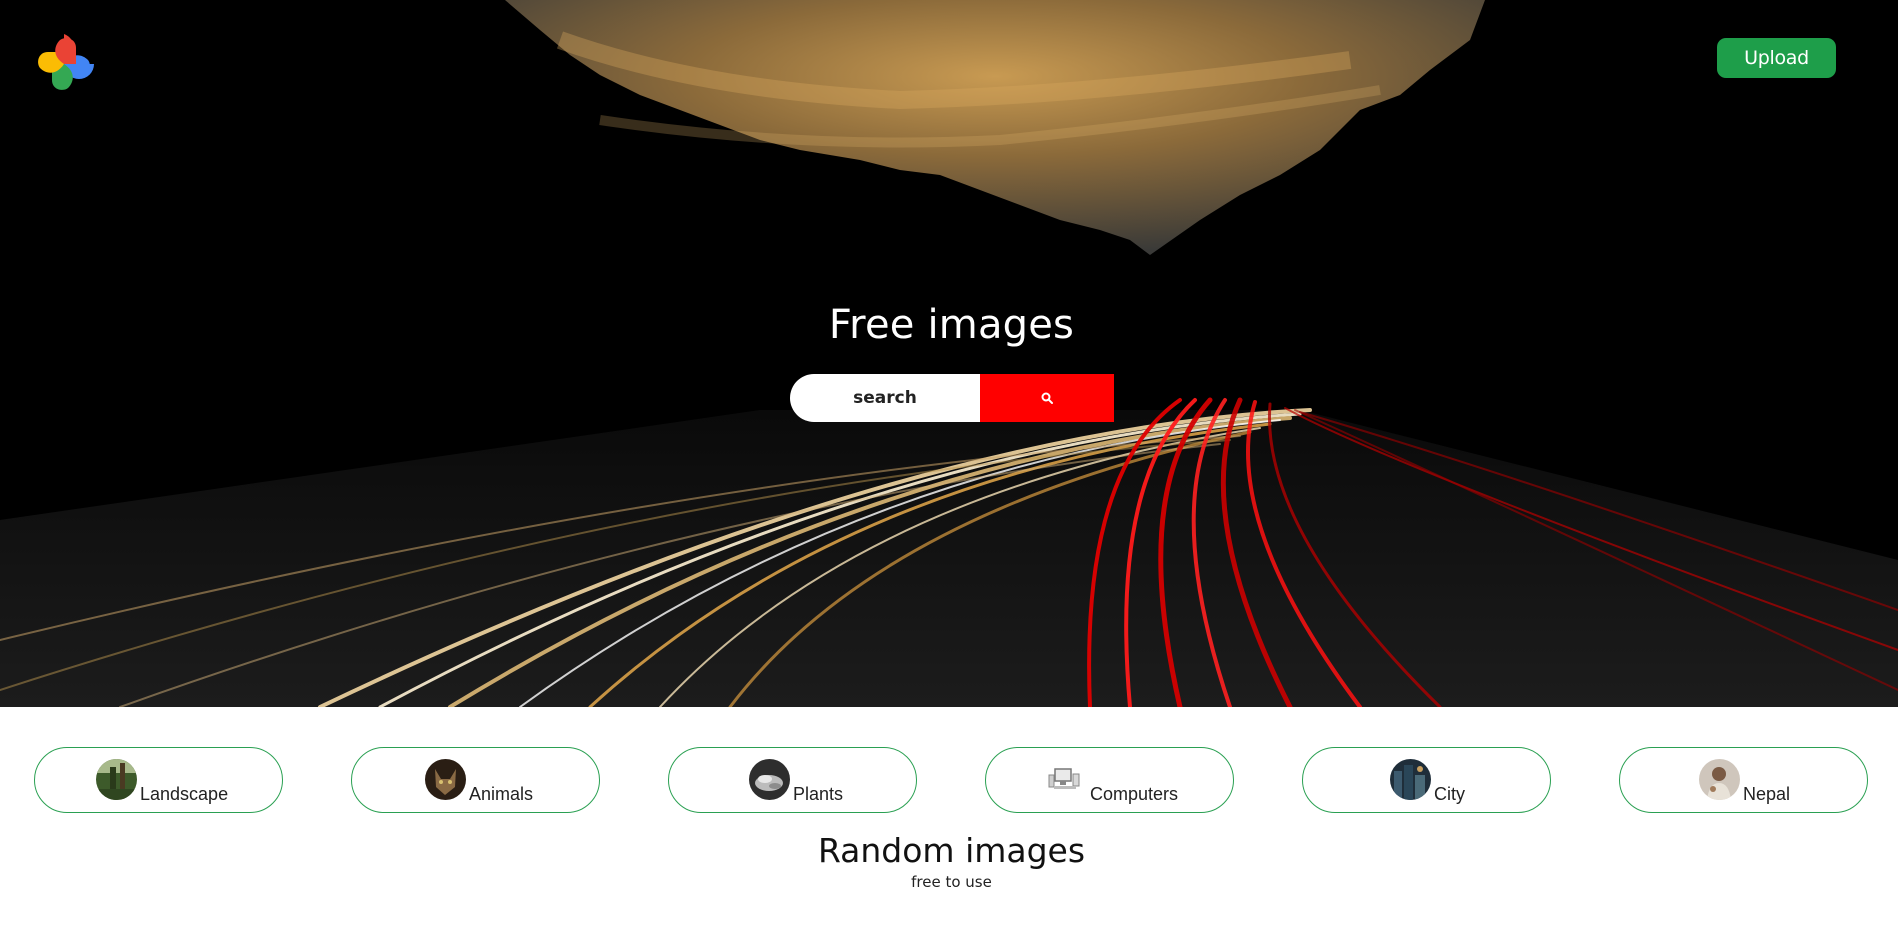 The width and height of the screenshot is (1898, 935). What do you see at coordinates (951, 325) in the screenshot?
I see `hero-title: Free images` at bounding box center [951, 325].